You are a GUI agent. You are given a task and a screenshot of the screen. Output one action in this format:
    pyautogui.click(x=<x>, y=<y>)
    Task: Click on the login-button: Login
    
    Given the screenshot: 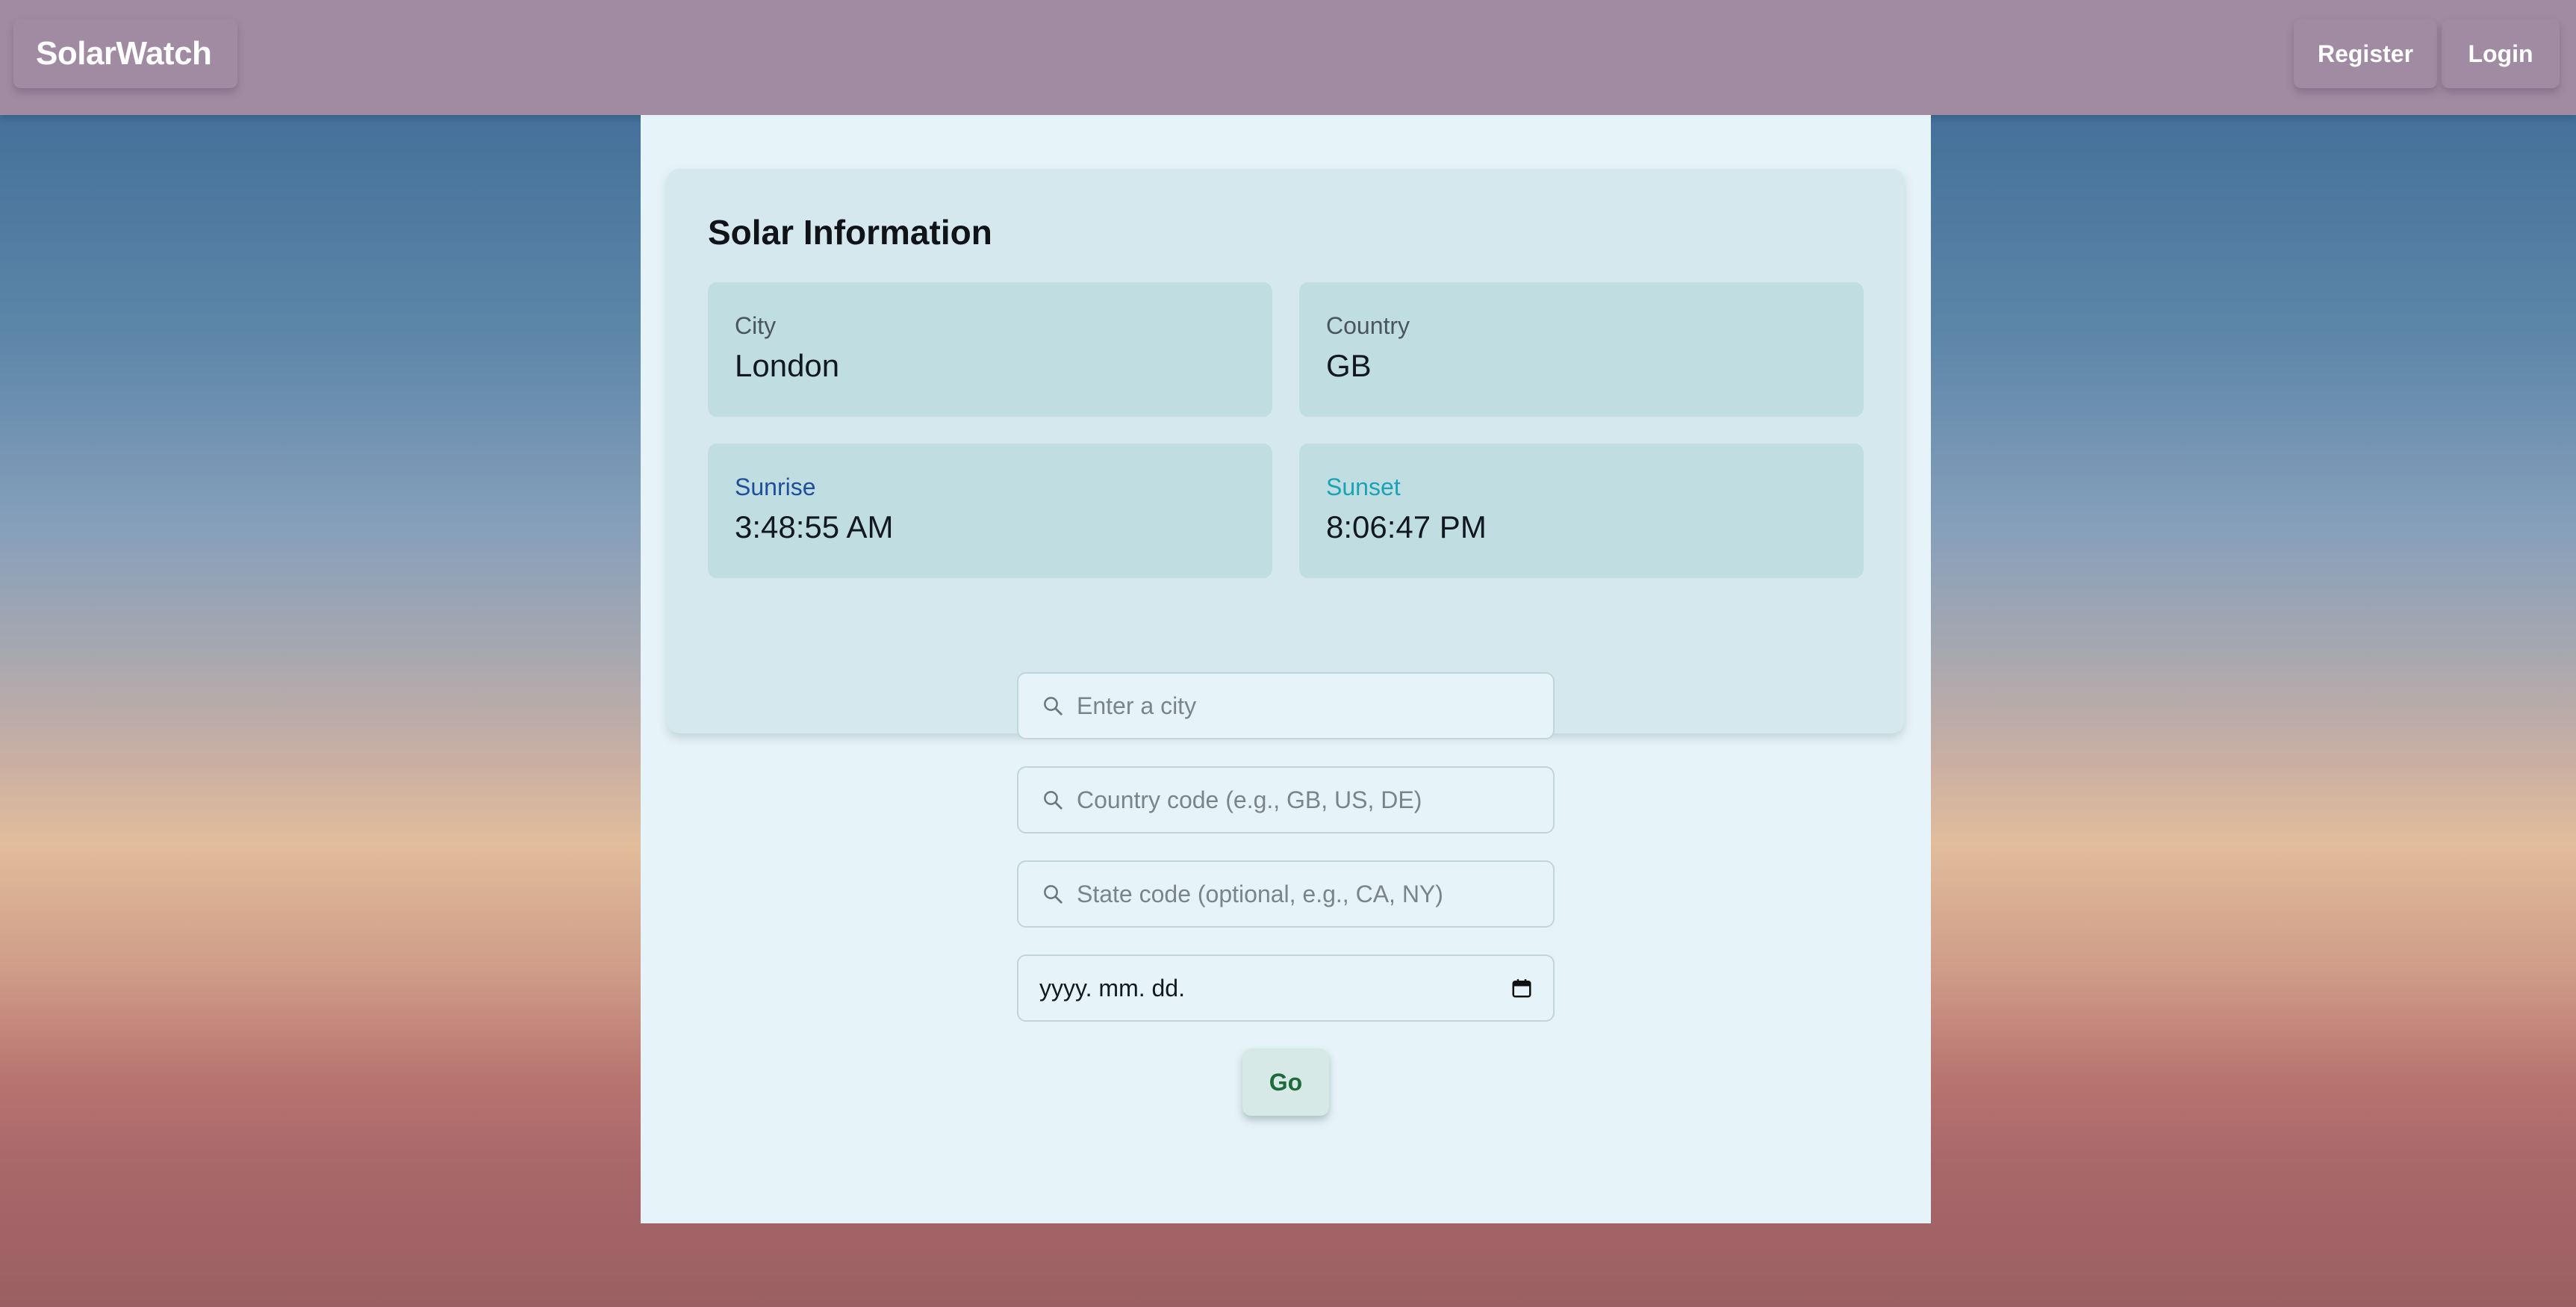 What is the action you would take?
    pyautogui.click(x=2501, y=53)
    